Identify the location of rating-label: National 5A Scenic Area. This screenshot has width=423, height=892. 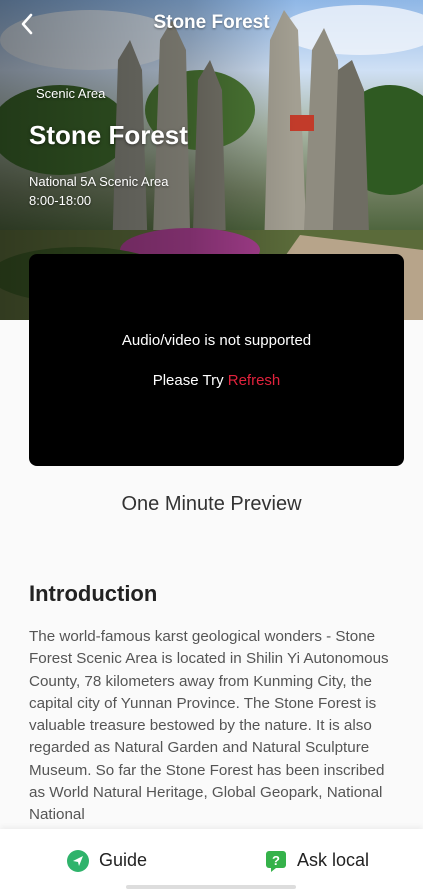
(99, 181).